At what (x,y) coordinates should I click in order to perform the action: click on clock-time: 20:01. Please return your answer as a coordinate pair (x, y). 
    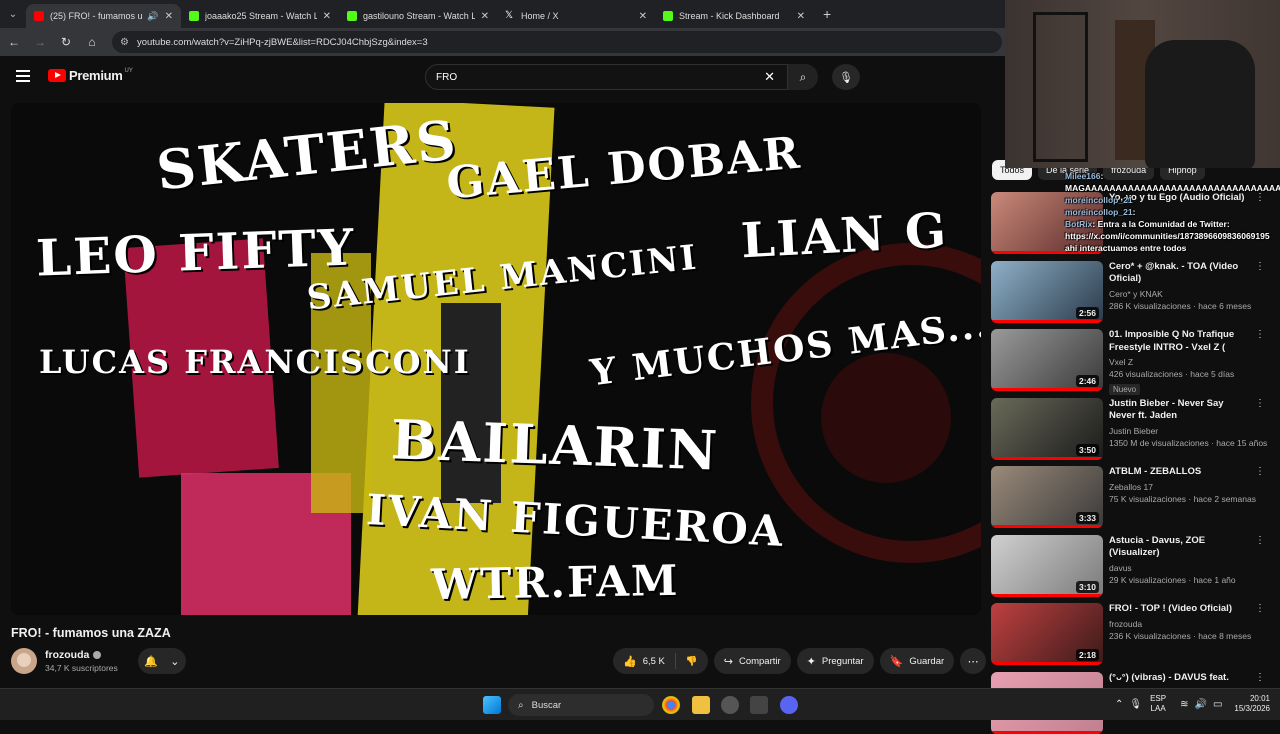
    Looking at the image, I should click on (1259, 698).